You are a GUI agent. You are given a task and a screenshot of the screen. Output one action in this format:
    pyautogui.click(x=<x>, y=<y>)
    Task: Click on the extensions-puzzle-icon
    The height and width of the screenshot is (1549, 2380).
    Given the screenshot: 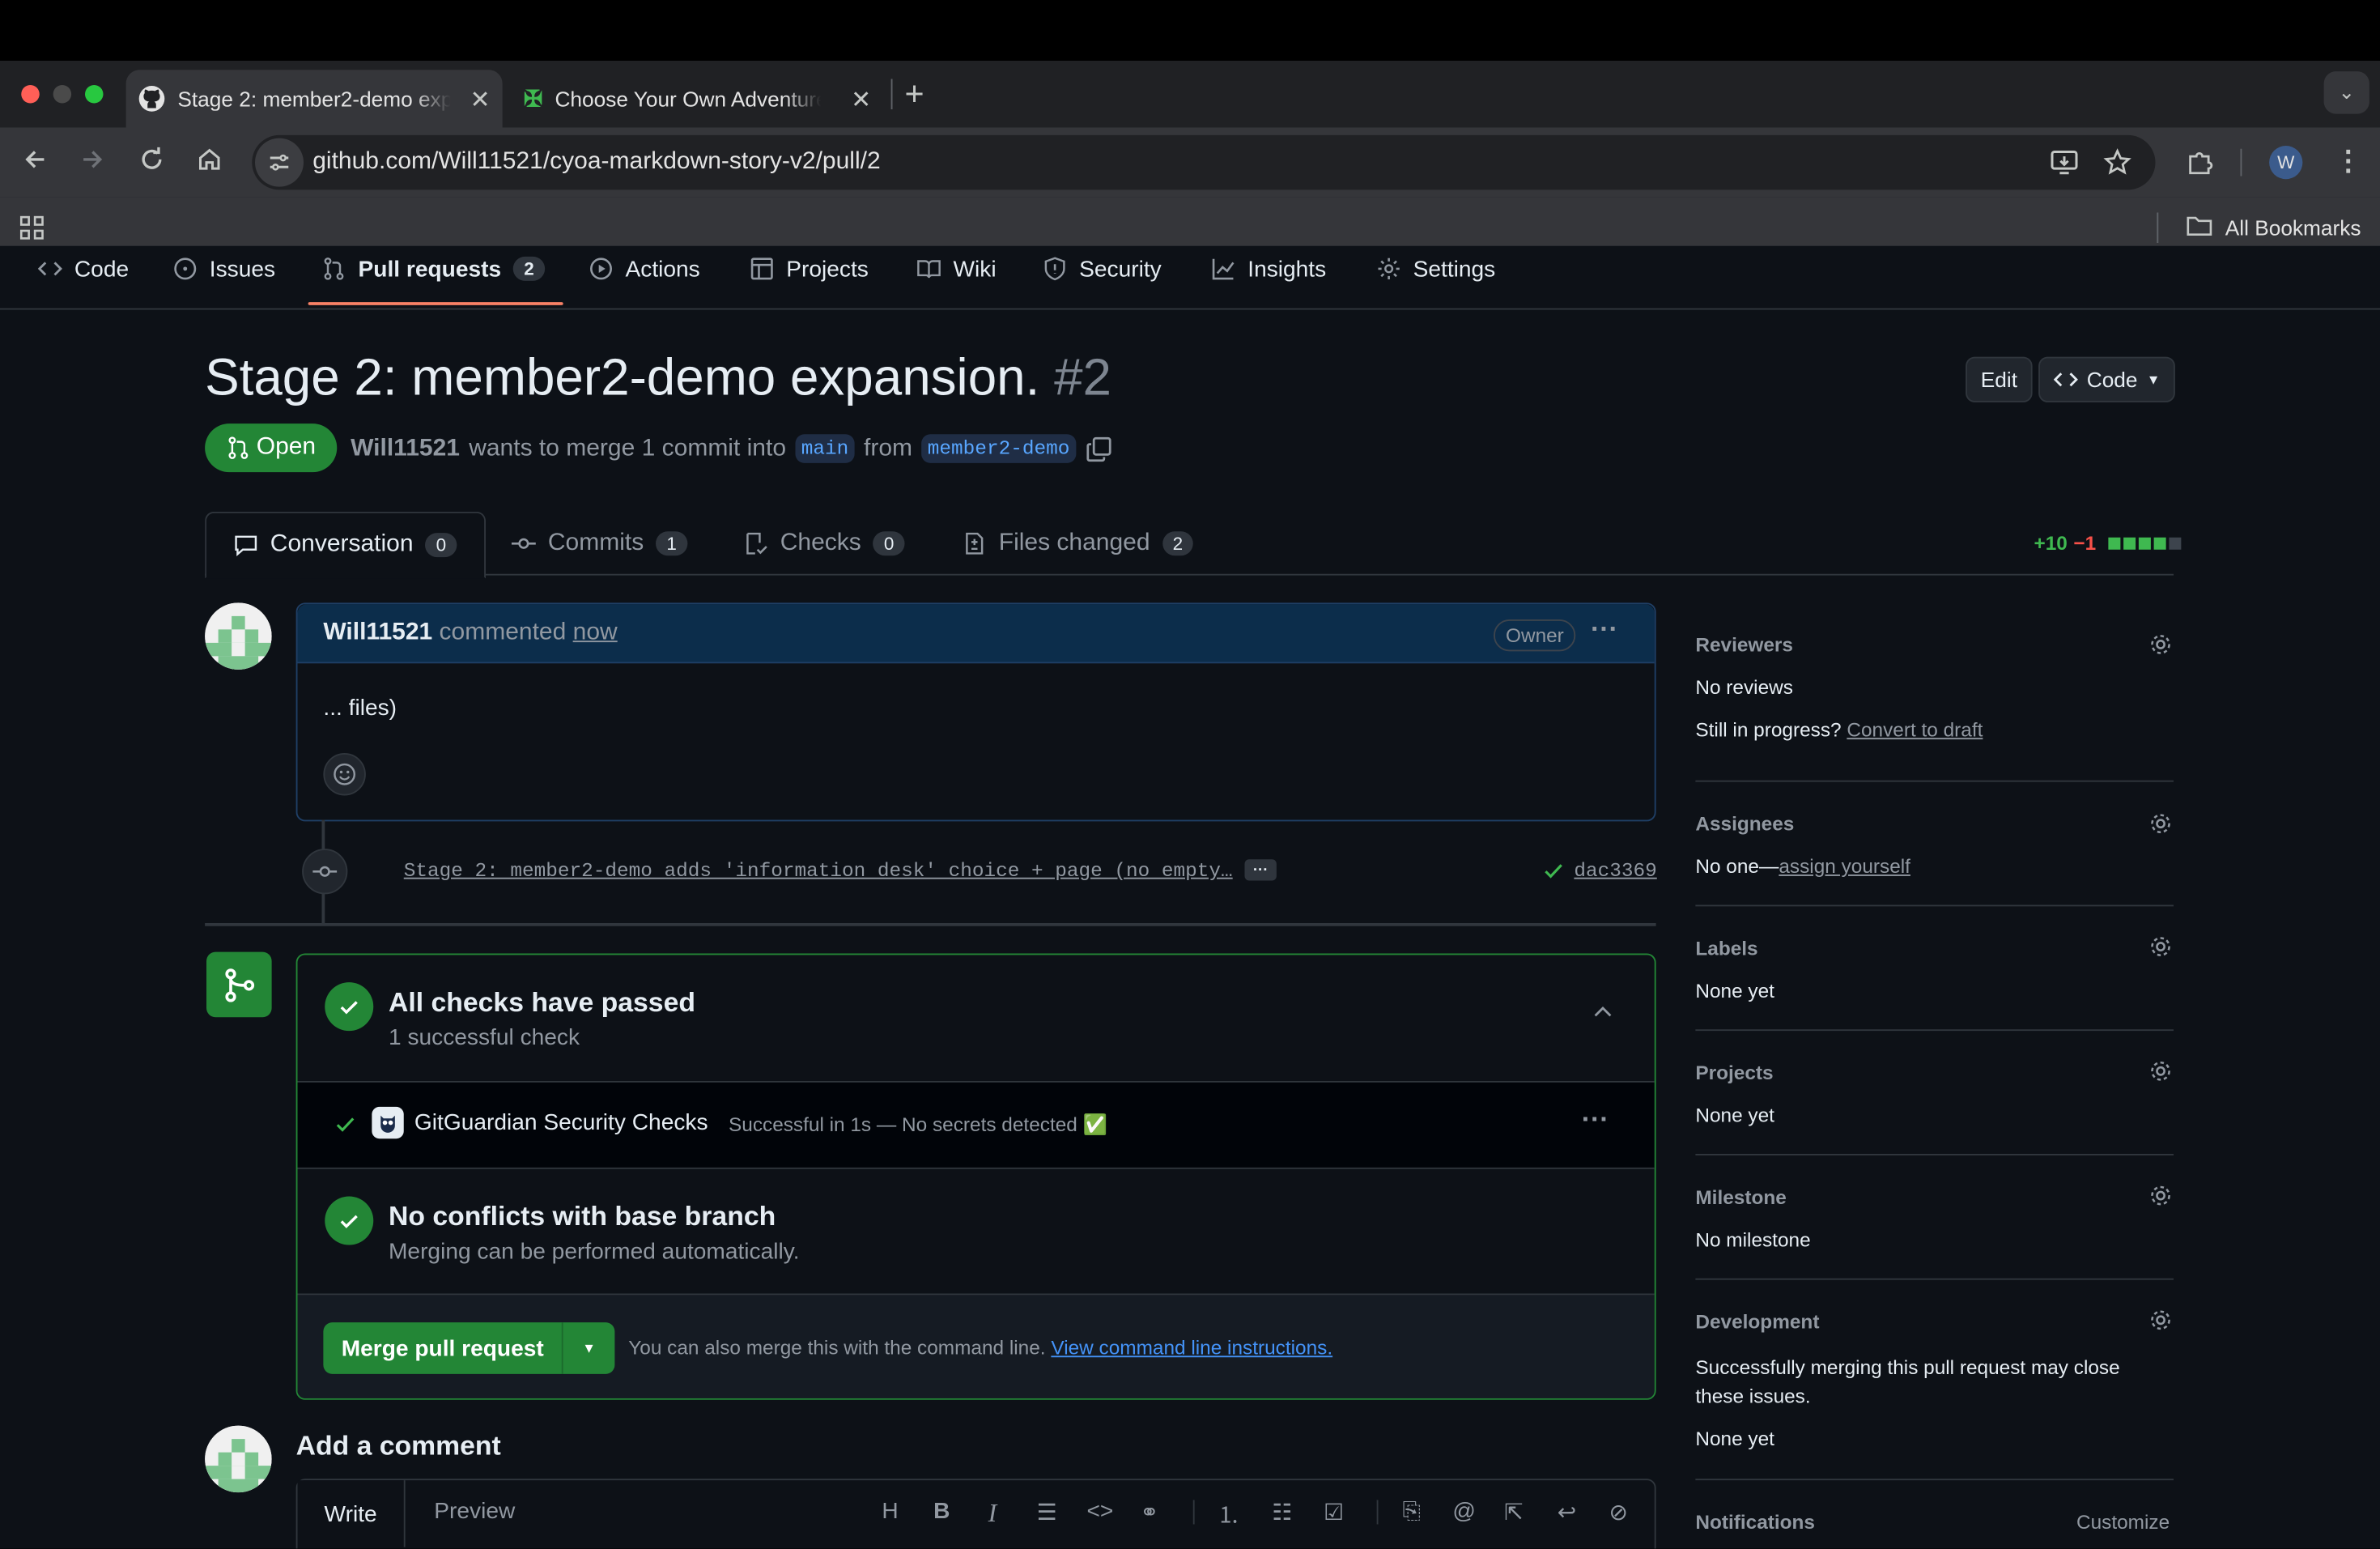 What is the action you would take?
    pyautogui.click(x=2199, y=162)
    